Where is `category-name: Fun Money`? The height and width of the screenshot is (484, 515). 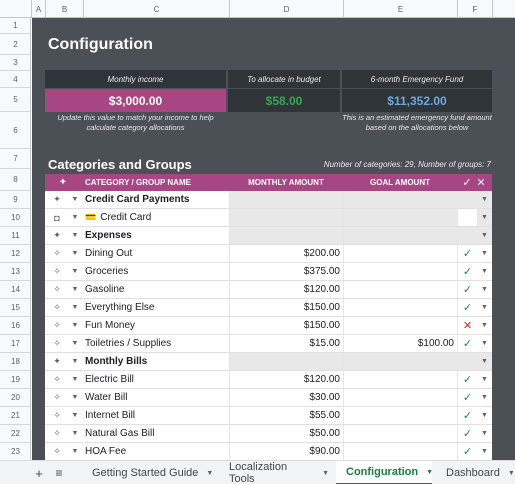
category-name: Fun Money is located at coordinates (156, 325).